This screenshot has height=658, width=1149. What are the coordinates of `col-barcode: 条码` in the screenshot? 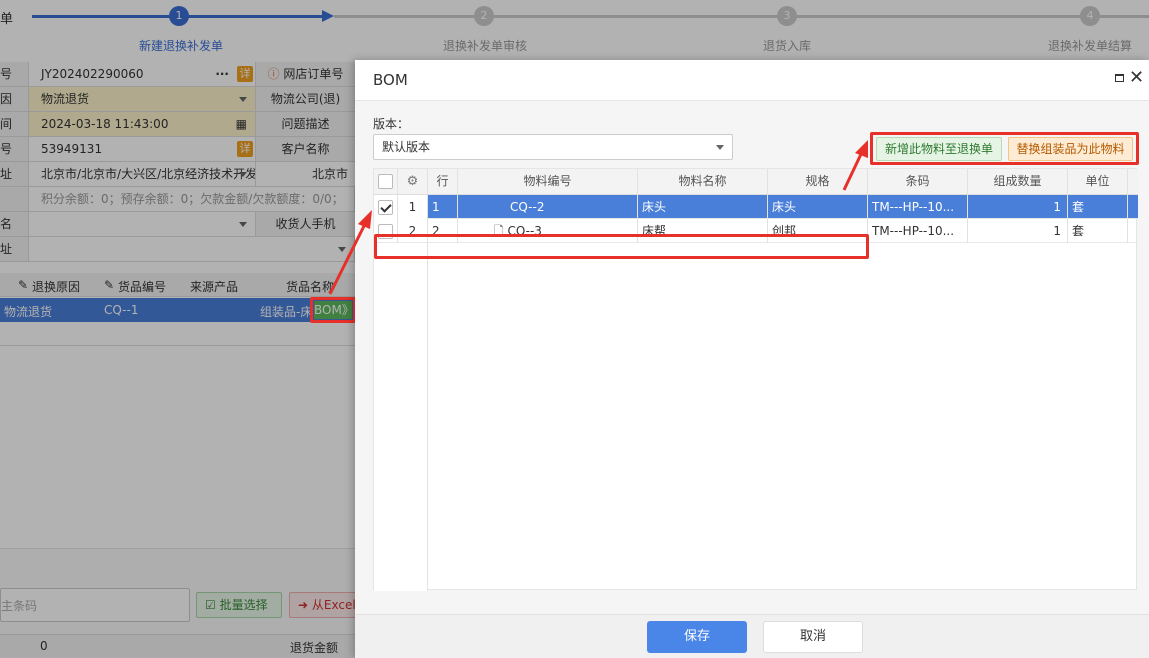 It's located at (918, 181).